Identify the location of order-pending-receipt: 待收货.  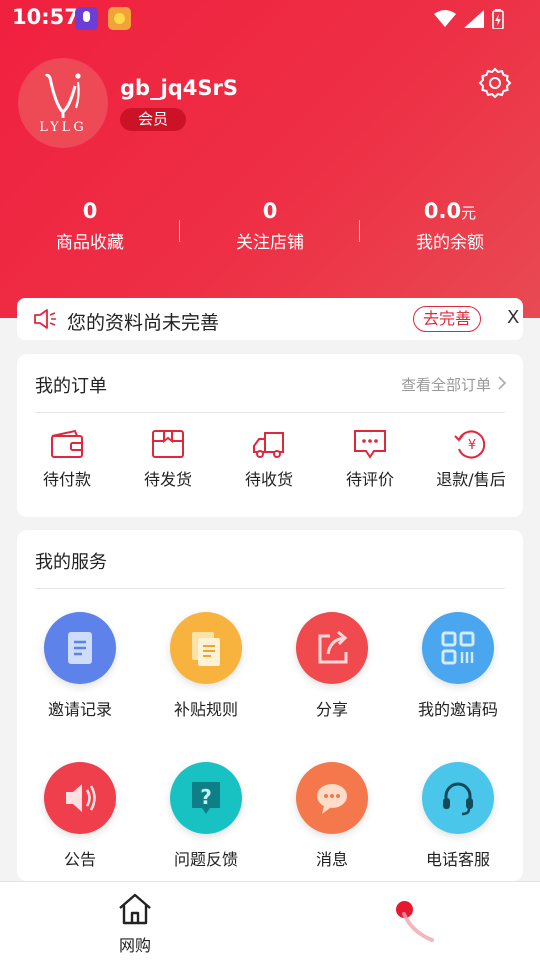
(269, 459).